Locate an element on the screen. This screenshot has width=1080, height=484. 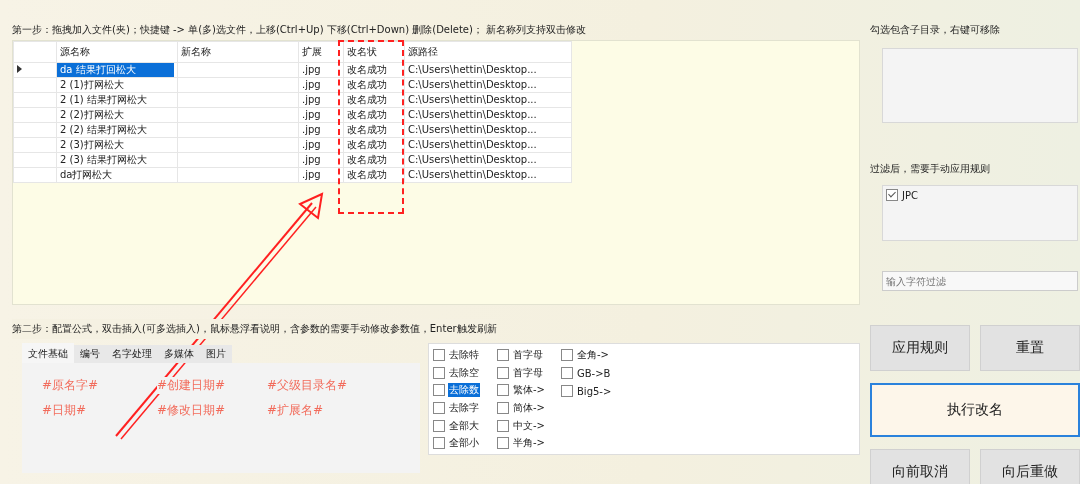
filter-input: 输入字符过滤 is located at coordinates (980, 281).